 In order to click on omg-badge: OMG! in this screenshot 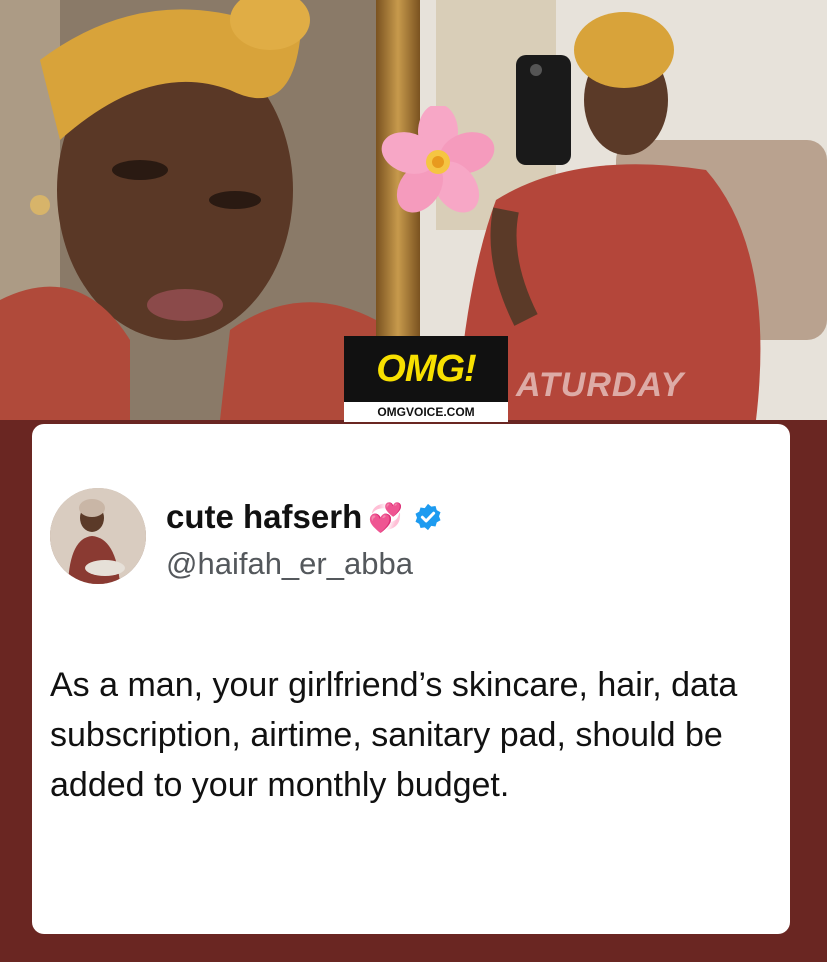, I will do `click(426, 369)`.